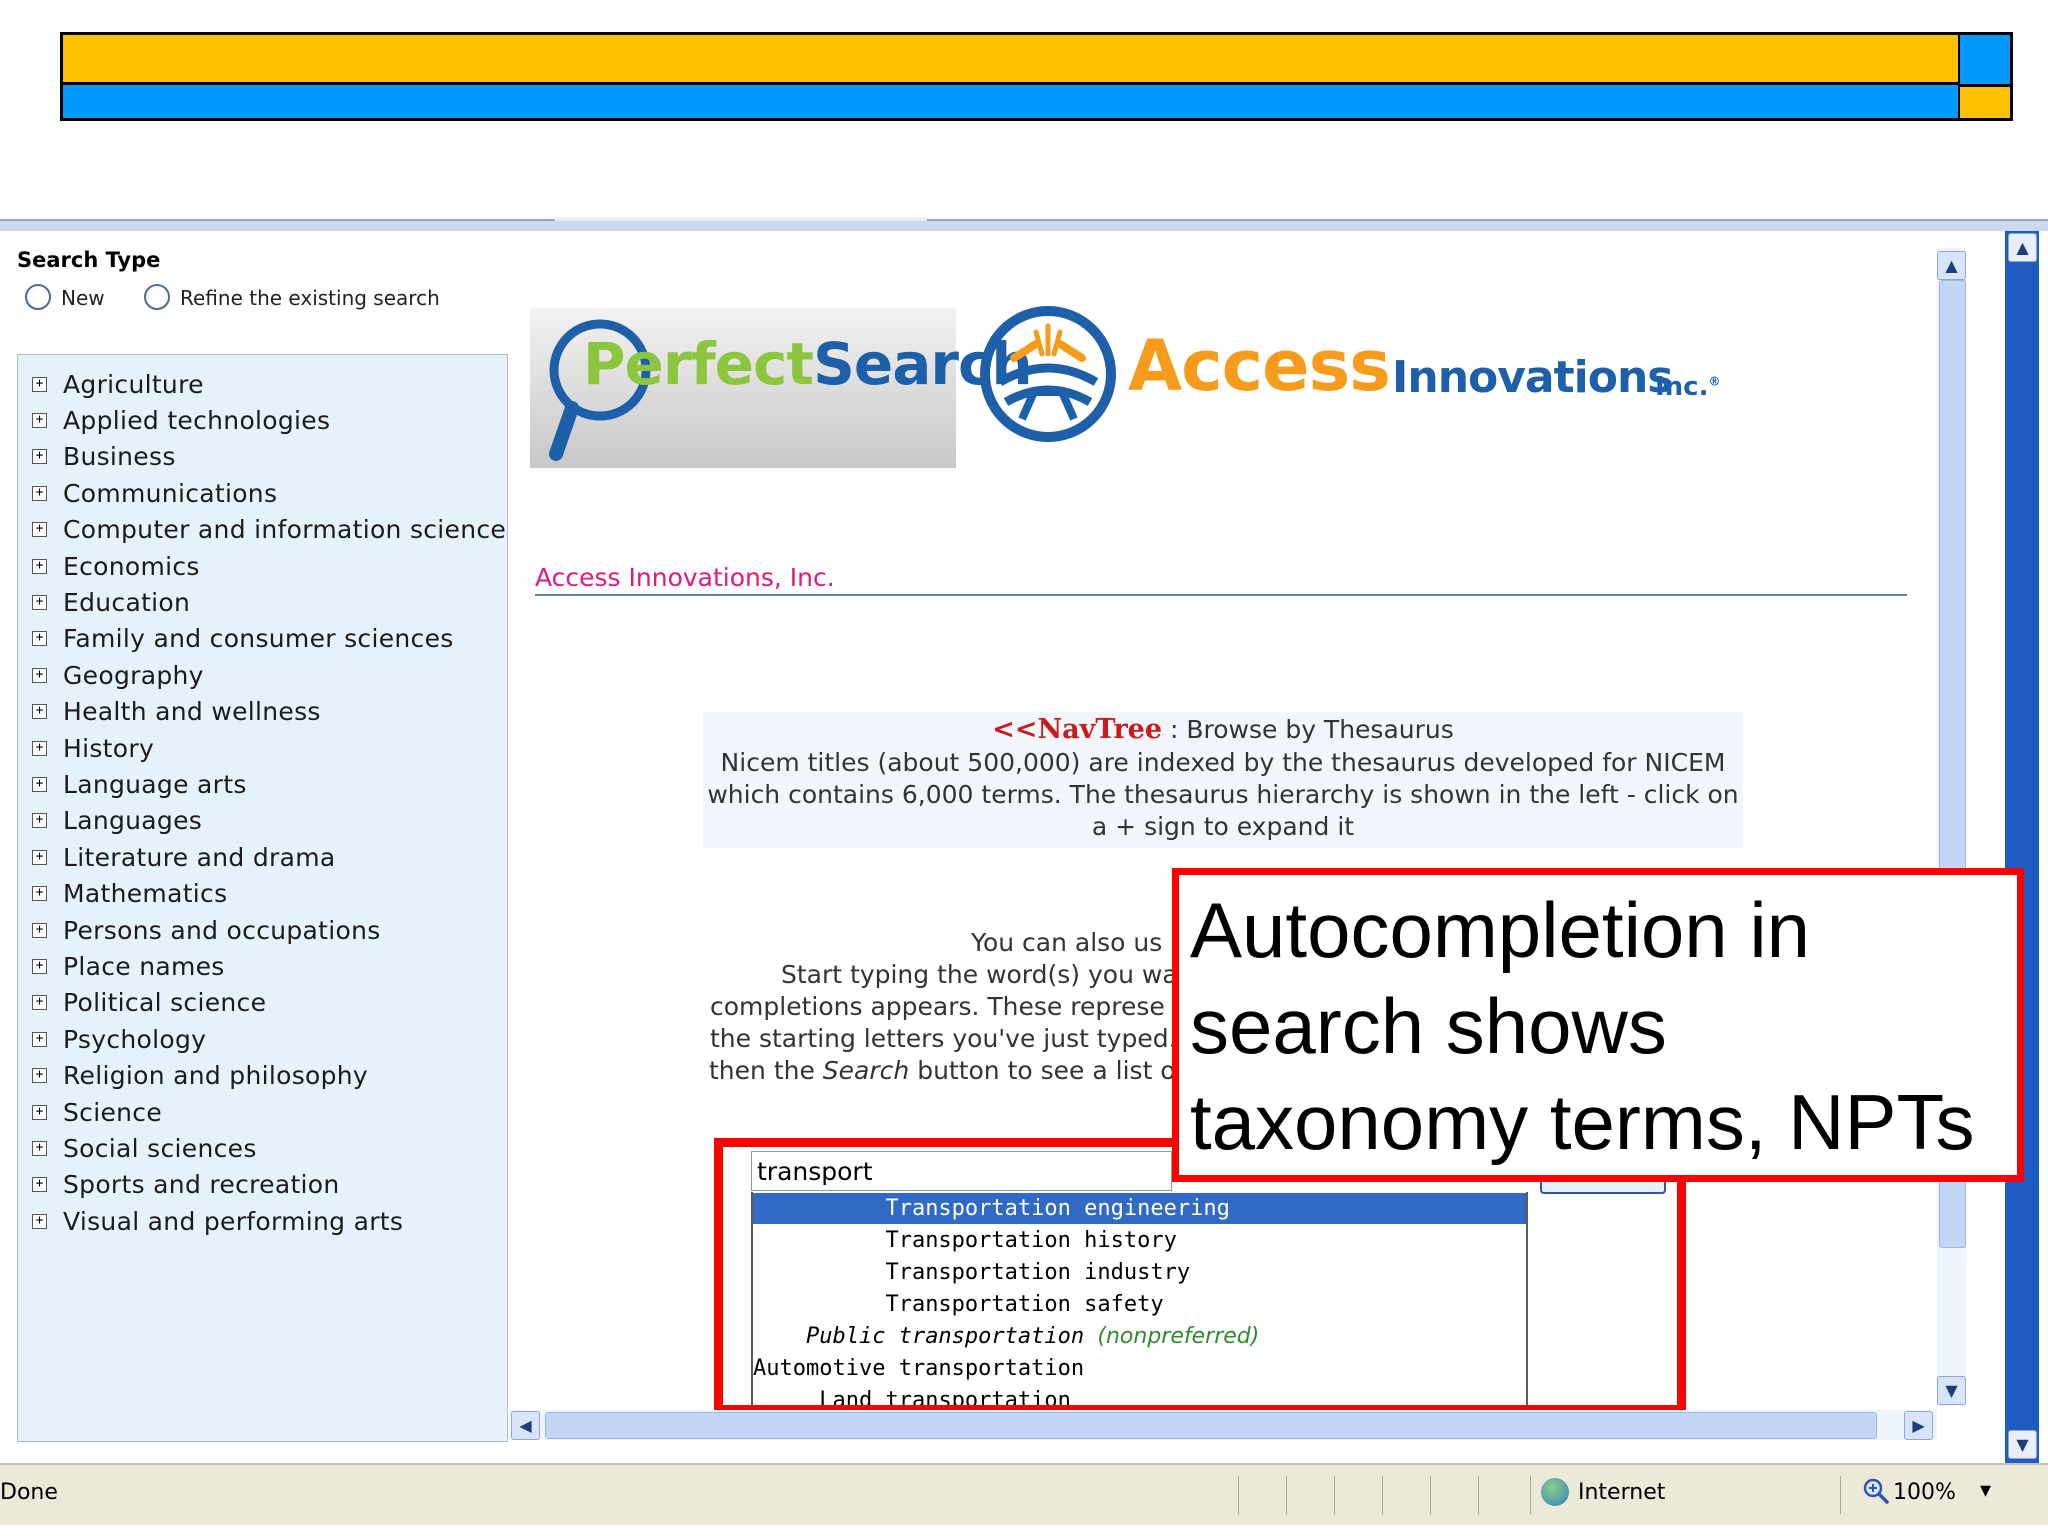 This screenshot has height=1536, width=2048. What do you see at coordinates (199, 857) in the screenshot?
I see `tree-item-label: Literature and drama` at bounding box center [199, 857].